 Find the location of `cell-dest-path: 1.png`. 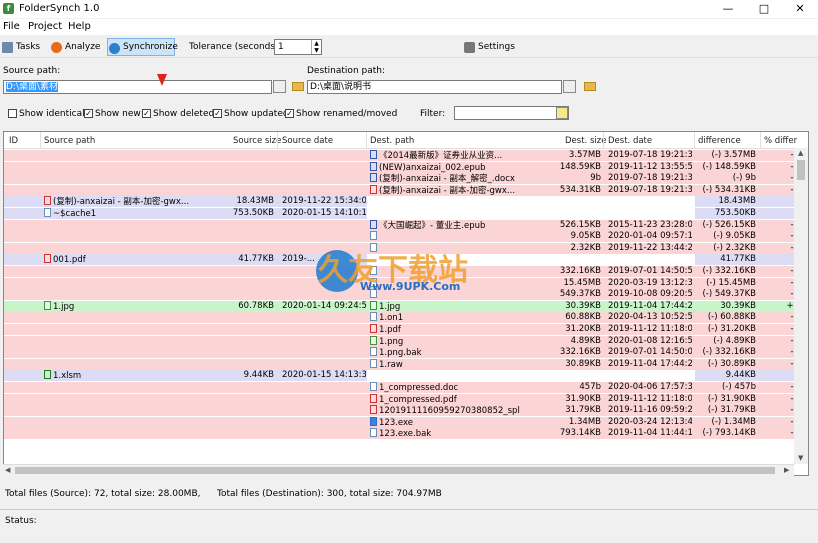

cell-dest-path: 1.png is located at coordinates (445, 341).